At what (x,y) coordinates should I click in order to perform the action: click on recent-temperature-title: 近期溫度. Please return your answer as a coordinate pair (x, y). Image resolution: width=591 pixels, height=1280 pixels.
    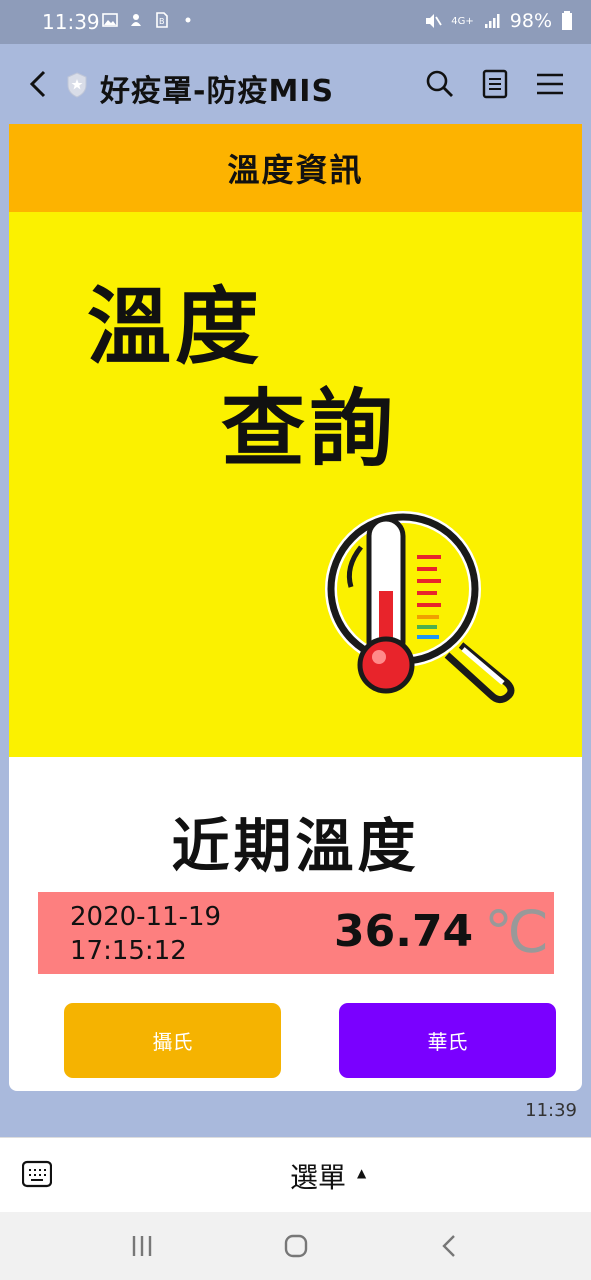
    Looking at the image, I should click on (295, 846).